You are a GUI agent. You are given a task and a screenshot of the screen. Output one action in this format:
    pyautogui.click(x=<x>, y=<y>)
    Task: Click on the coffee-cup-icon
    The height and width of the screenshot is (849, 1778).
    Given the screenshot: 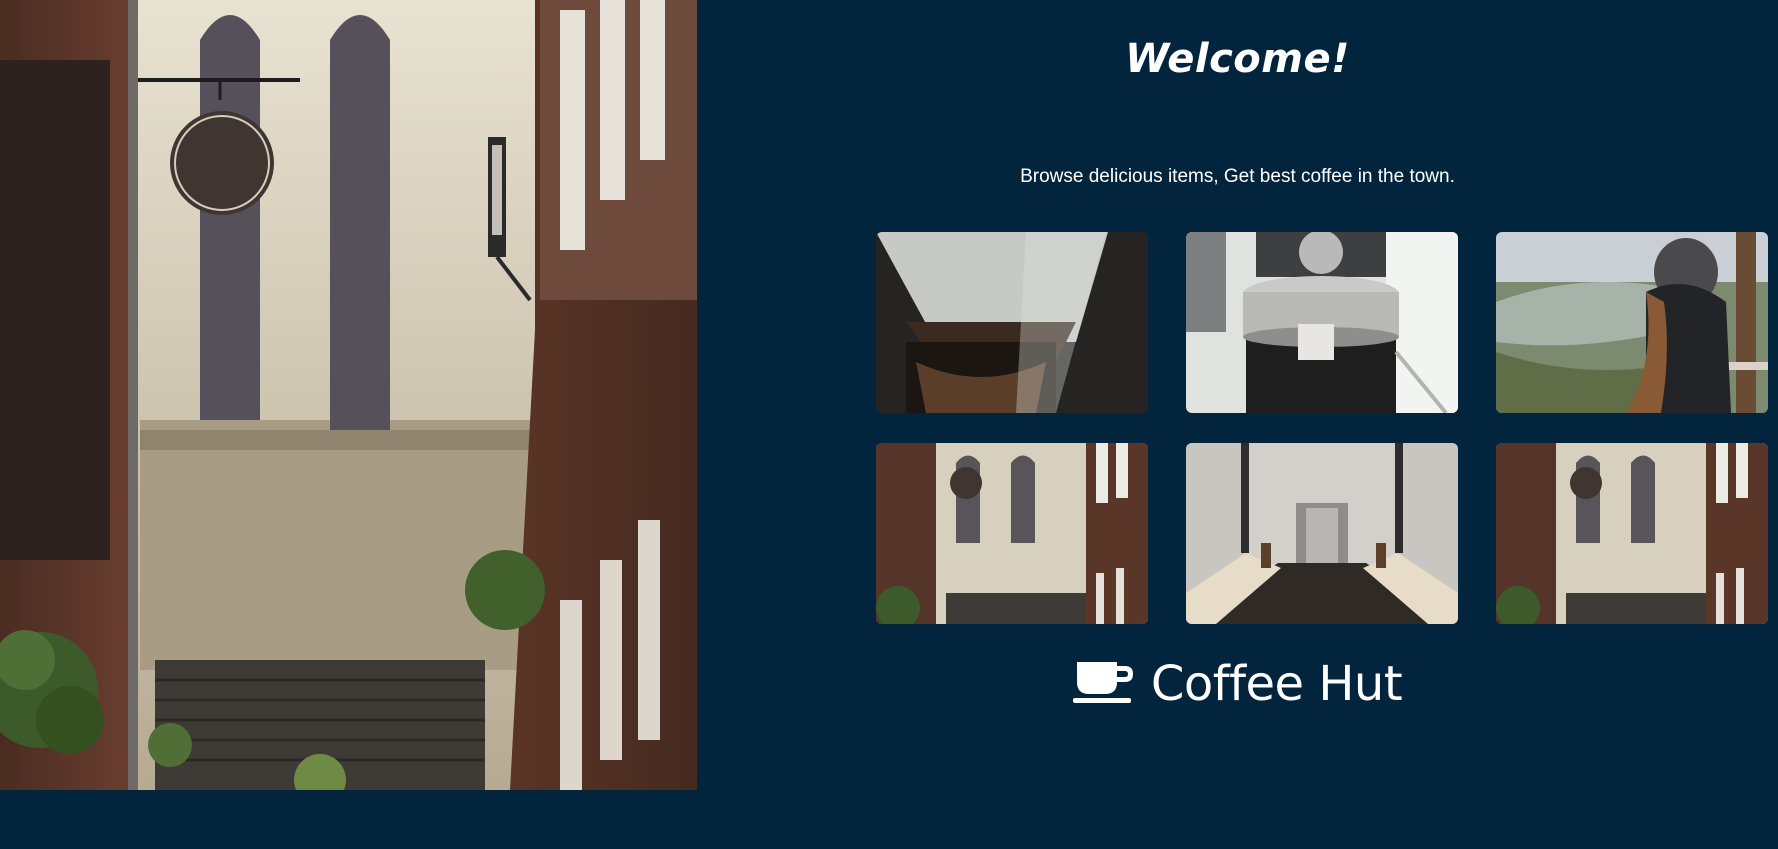 What is the action you would take?
    pyautogui.click(x=1104, y=684)
    